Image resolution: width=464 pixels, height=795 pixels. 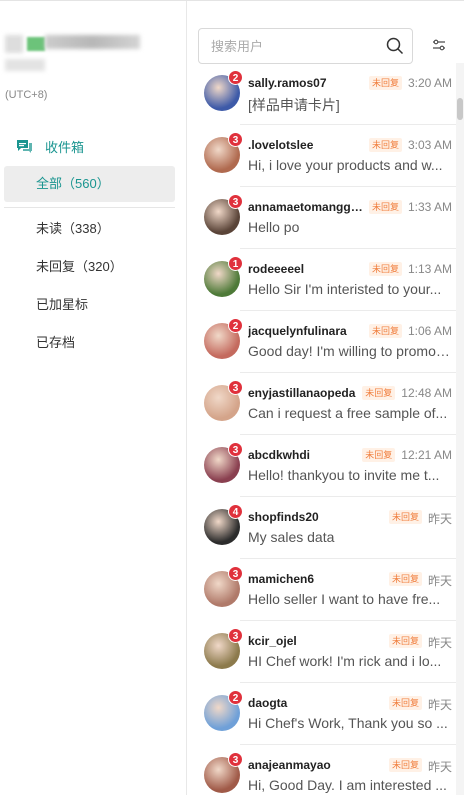 I want to click on unread-count-badge: 4, so click(x=235, y=511).